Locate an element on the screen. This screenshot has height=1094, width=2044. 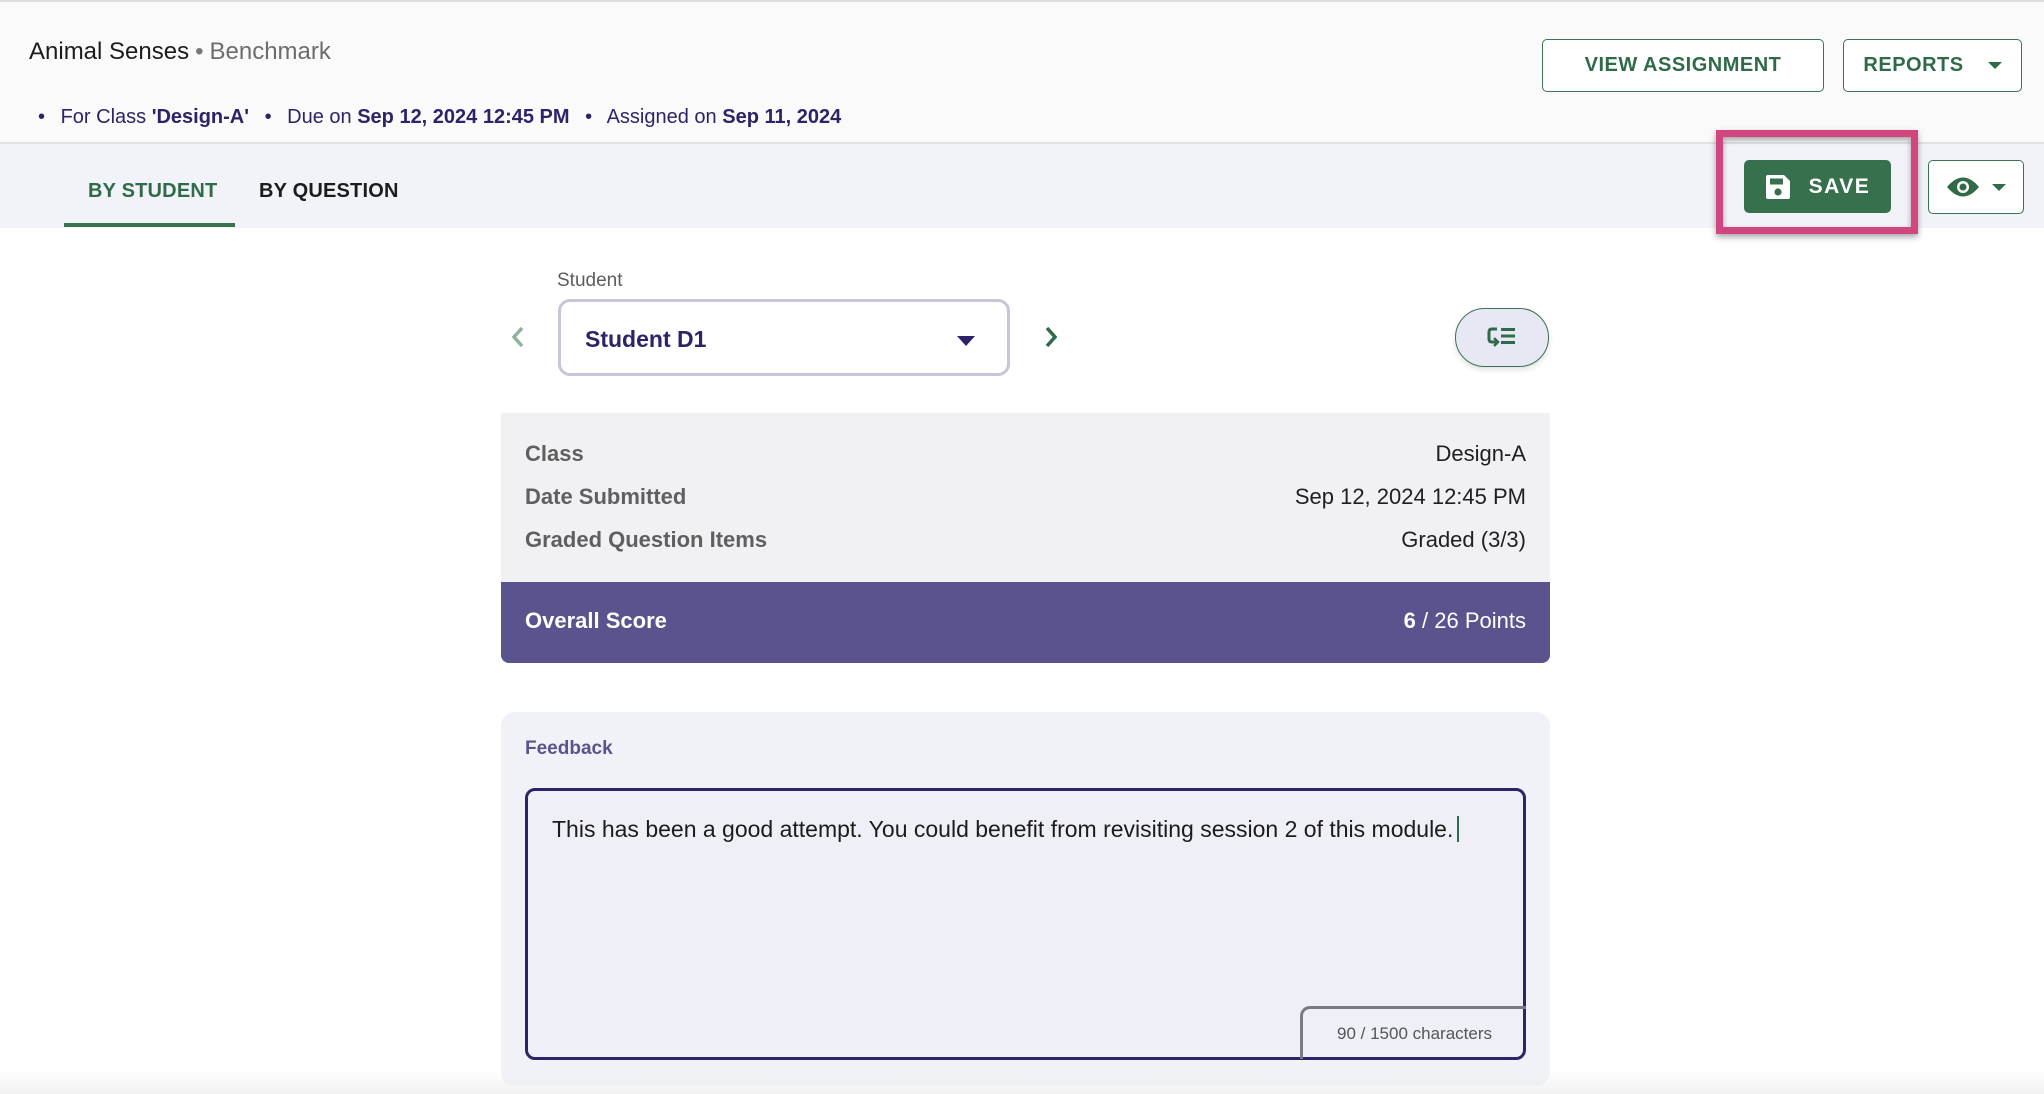
next-student-chevron-icon is located at coordinates (1051, 337).